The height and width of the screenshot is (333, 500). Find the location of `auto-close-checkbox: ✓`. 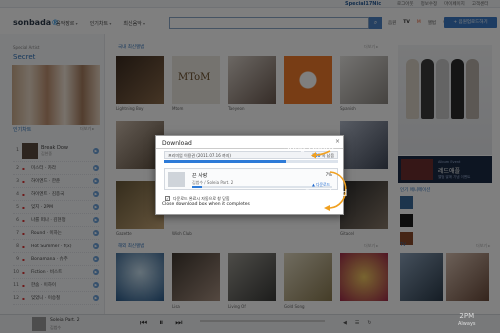

auto-close-checkbox: ✓ is located at coordinates (167, 198).